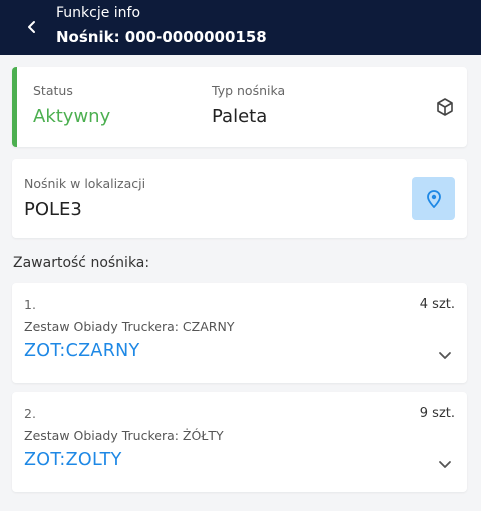 The height and width of the screenshot is (511, 481). Describe the element at coordinates (437, 304) in the screenshot. I see `item-quantity: 4 szt.` at that location.